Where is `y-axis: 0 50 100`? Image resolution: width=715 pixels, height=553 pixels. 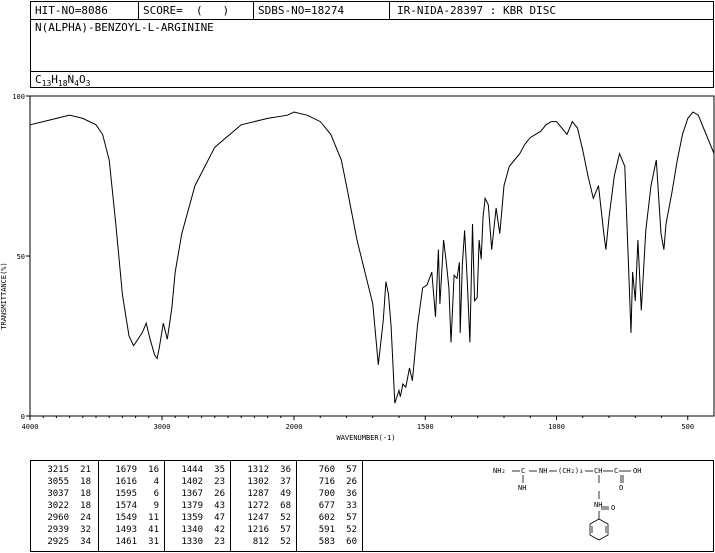 y-axis: 0 50 100 is located at coordinates (21, 257).